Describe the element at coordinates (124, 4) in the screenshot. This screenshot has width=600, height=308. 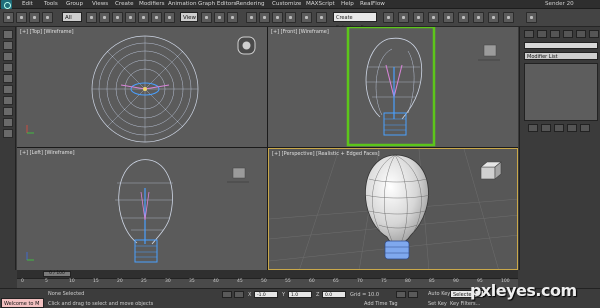
I see `menu-create: Create` at that location.